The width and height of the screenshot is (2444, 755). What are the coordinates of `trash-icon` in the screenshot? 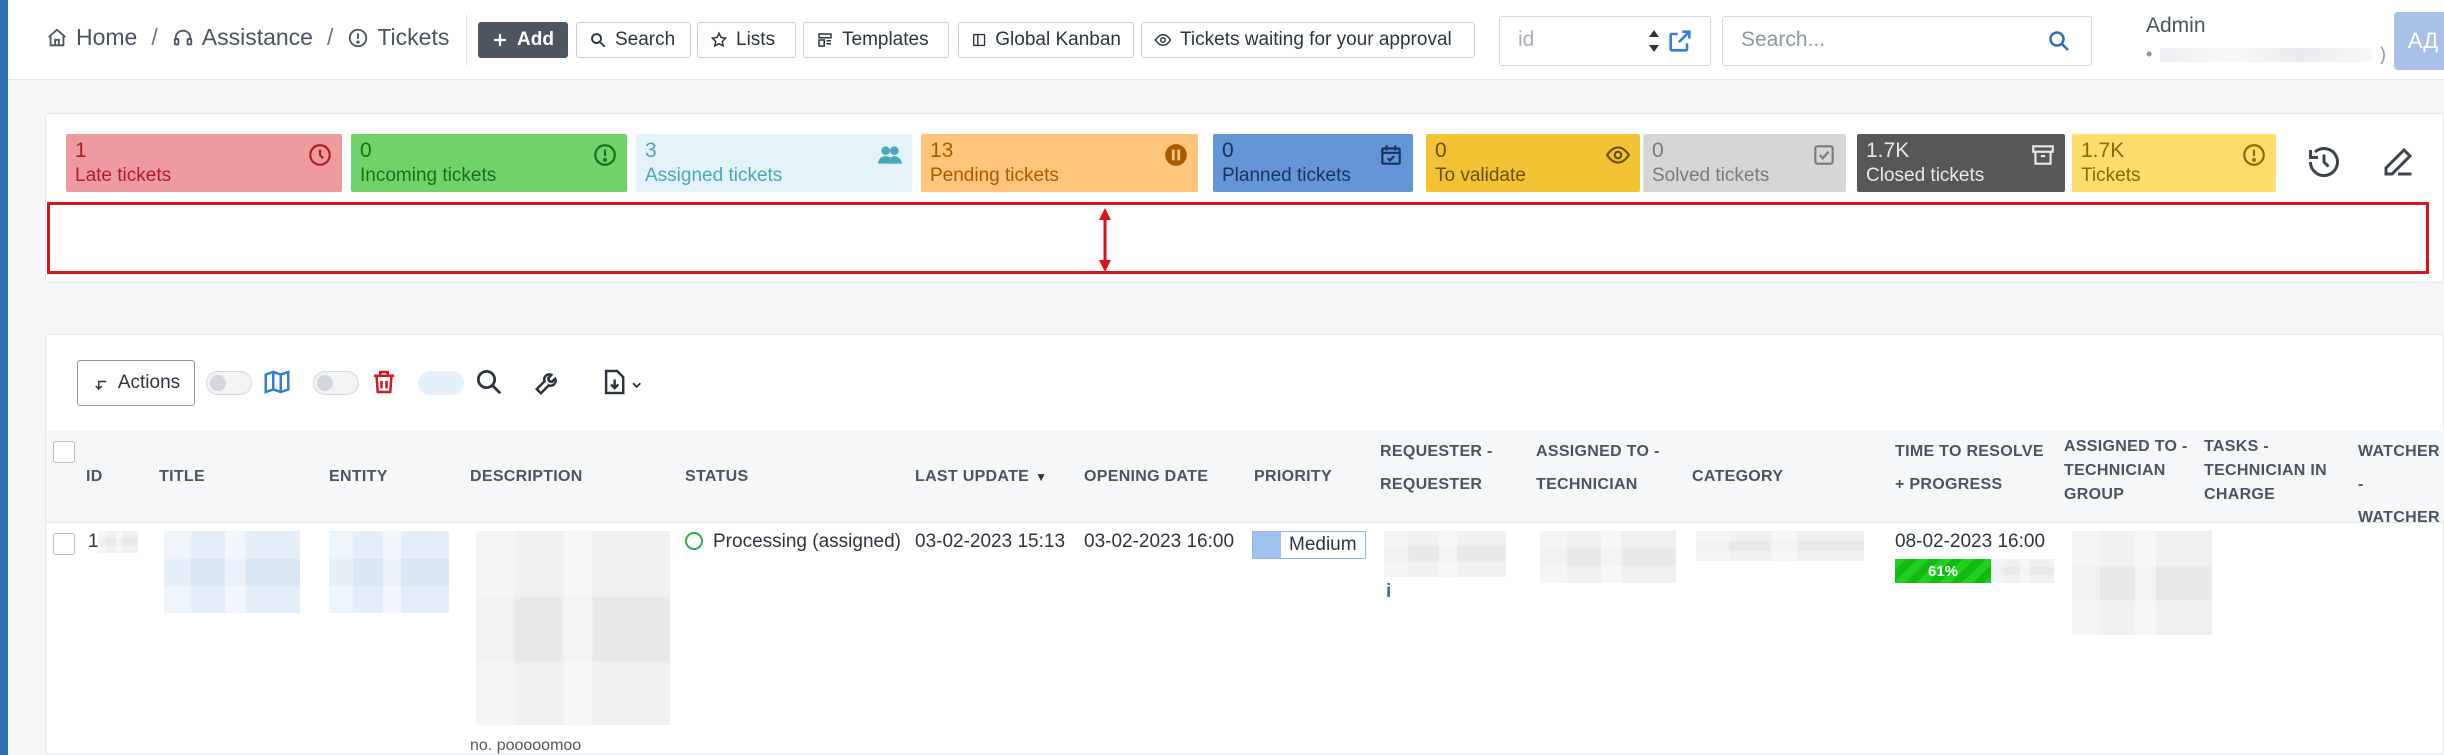 It's located at (384, 382).